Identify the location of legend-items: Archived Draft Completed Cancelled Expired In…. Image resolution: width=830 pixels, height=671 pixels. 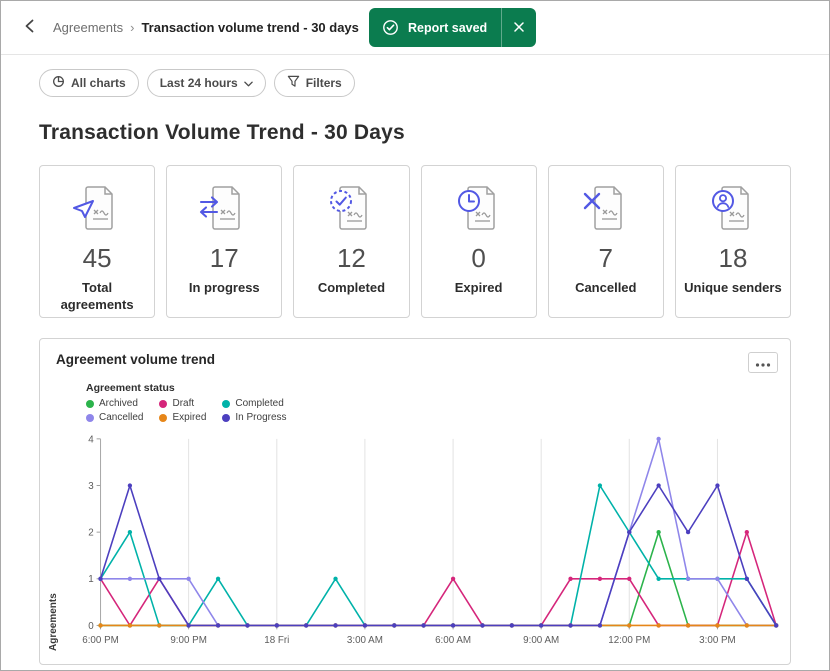
(438, 410).